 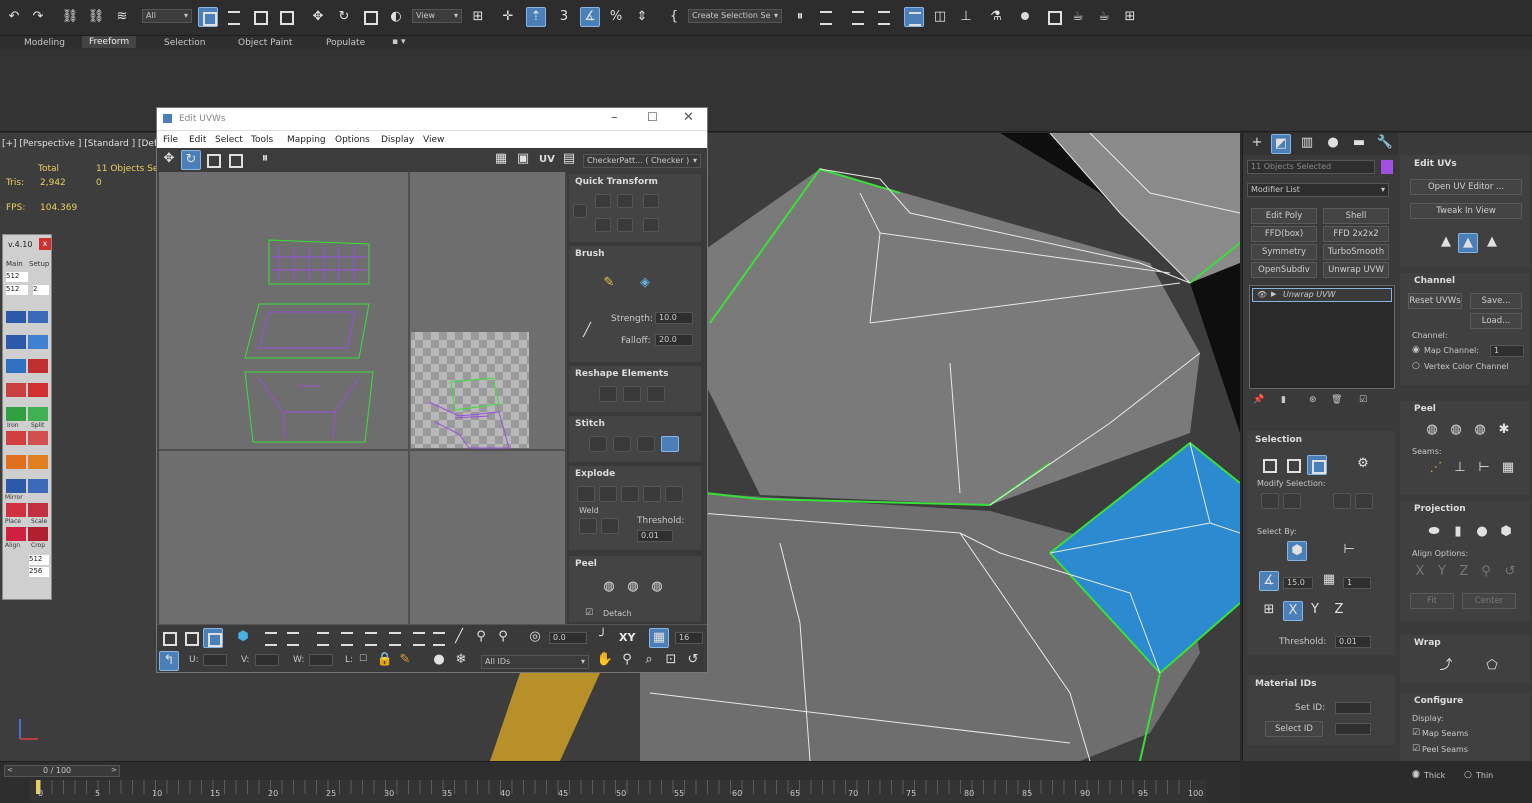 I want to click on uv-display-icon: ▣, so click(x=523, y=160).